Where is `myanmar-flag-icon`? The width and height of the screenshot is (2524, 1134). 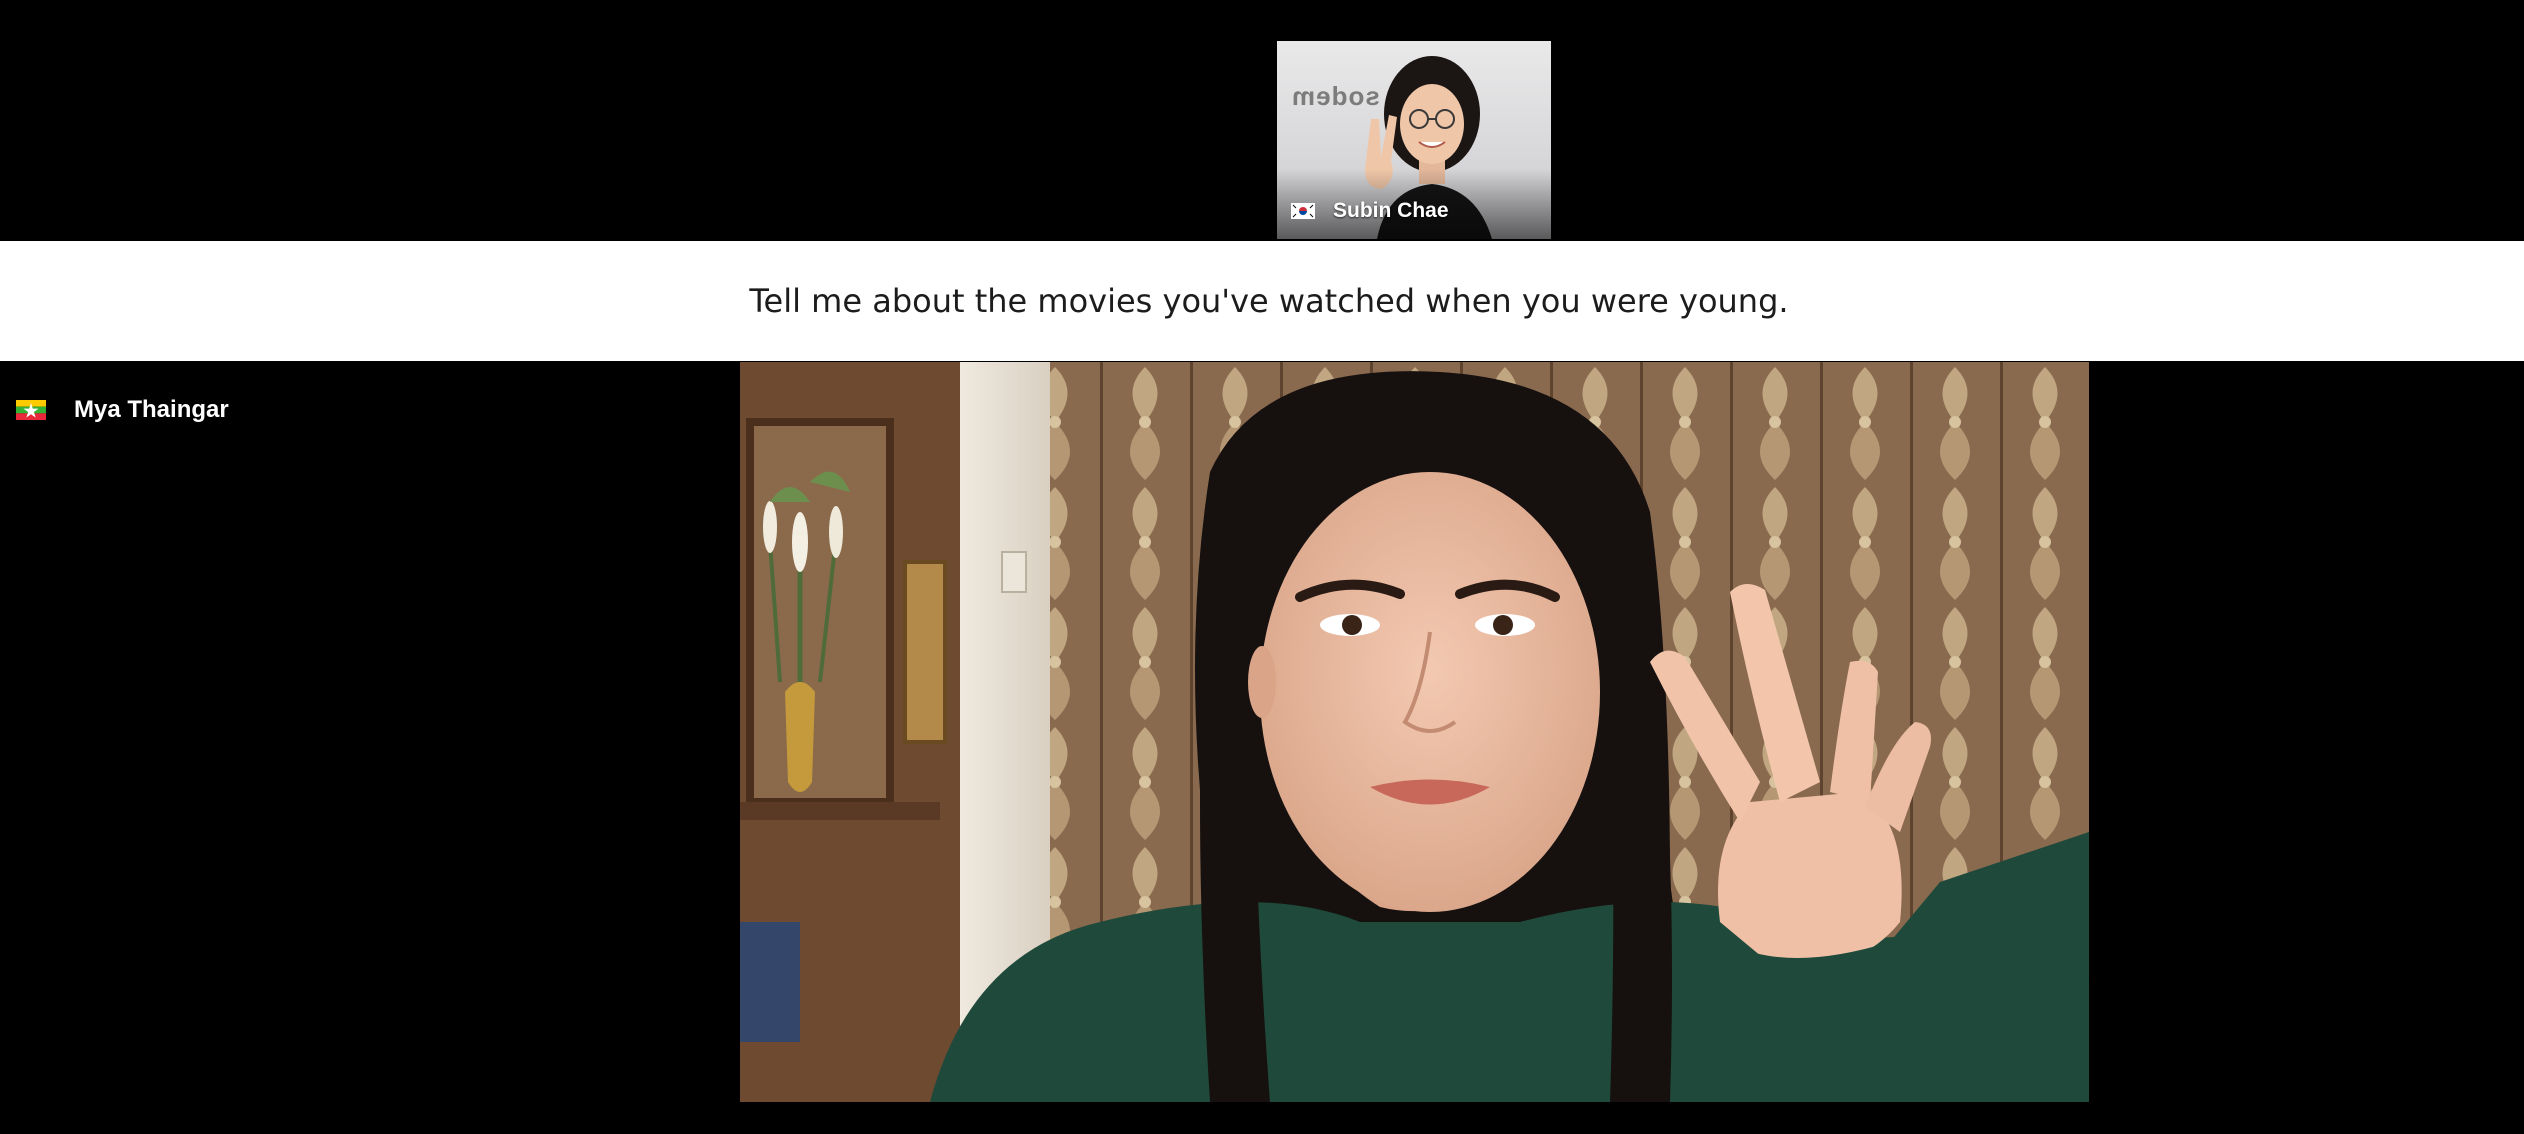
myanmar-flag-icon is located at coordinates (31, 410).